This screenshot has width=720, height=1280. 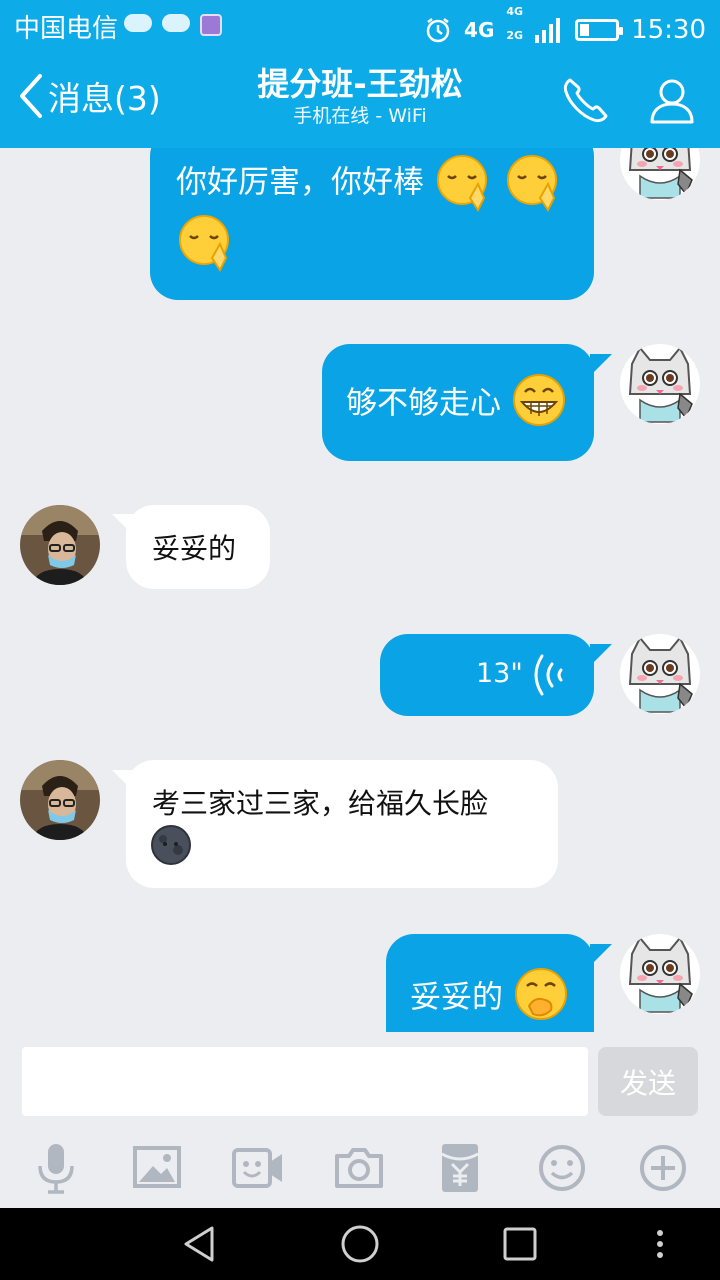 I want to click on call-button, so click(x=586, y=100).